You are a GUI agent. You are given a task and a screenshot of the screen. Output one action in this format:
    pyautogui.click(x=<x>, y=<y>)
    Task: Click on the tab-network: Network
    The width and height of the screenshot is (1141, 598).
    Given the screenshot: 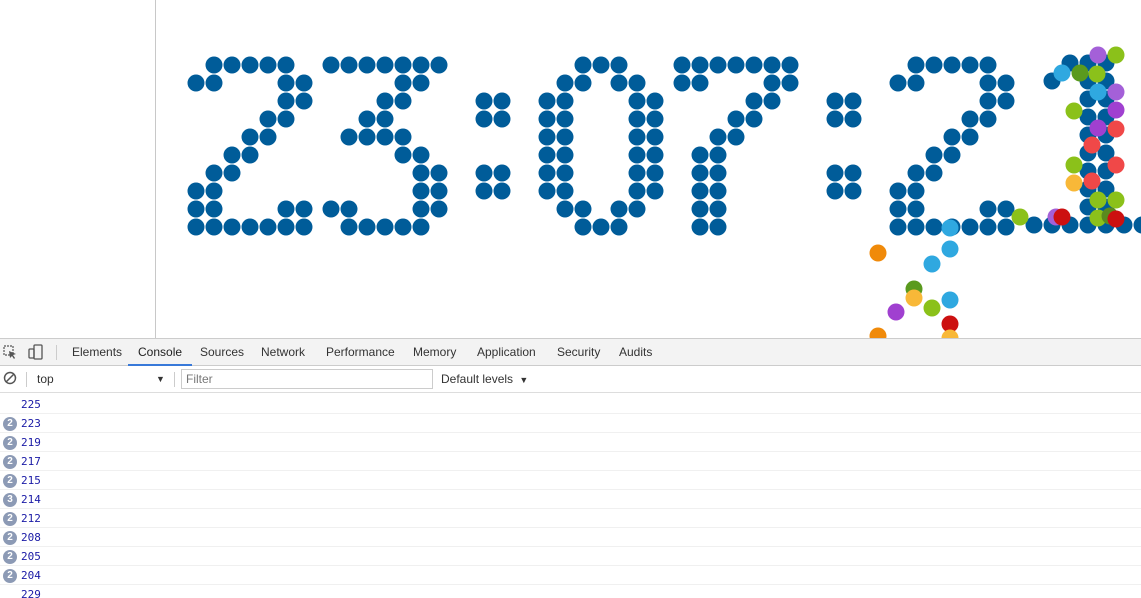 What is the action you would take?
    pyautogui.click(x=283, y=352)
    